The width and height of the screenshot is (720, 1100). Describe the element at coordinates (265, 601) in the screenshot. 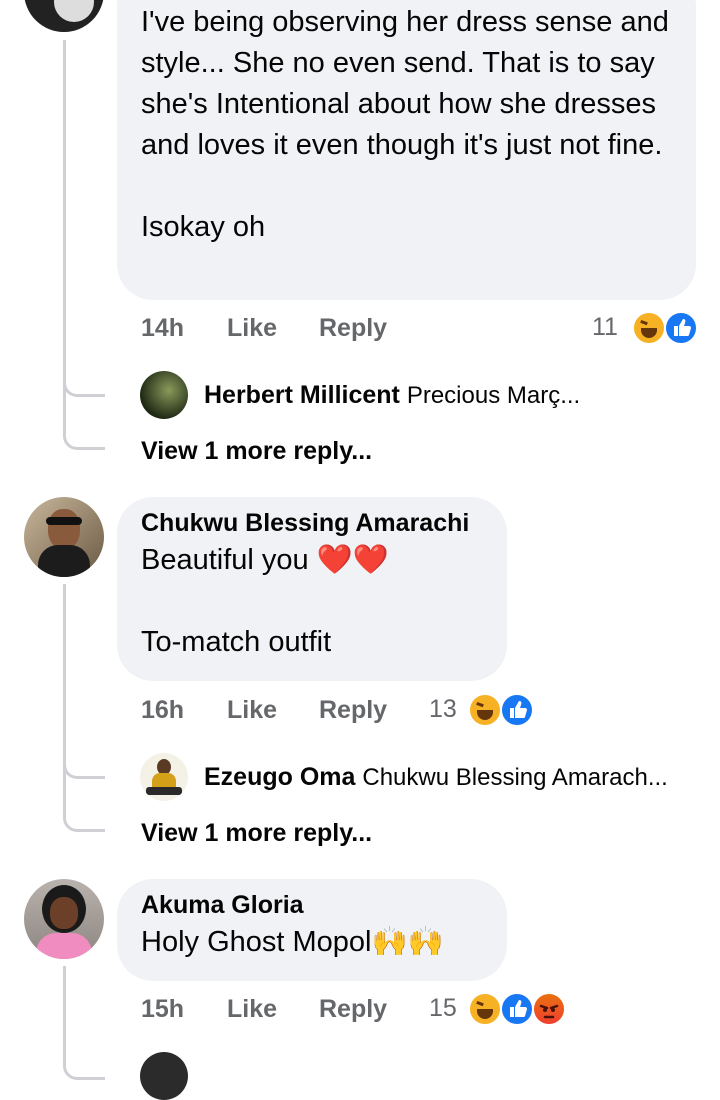

I see `comment-text: Beautiful you ❤️❤️ To-match outfit` at that location.